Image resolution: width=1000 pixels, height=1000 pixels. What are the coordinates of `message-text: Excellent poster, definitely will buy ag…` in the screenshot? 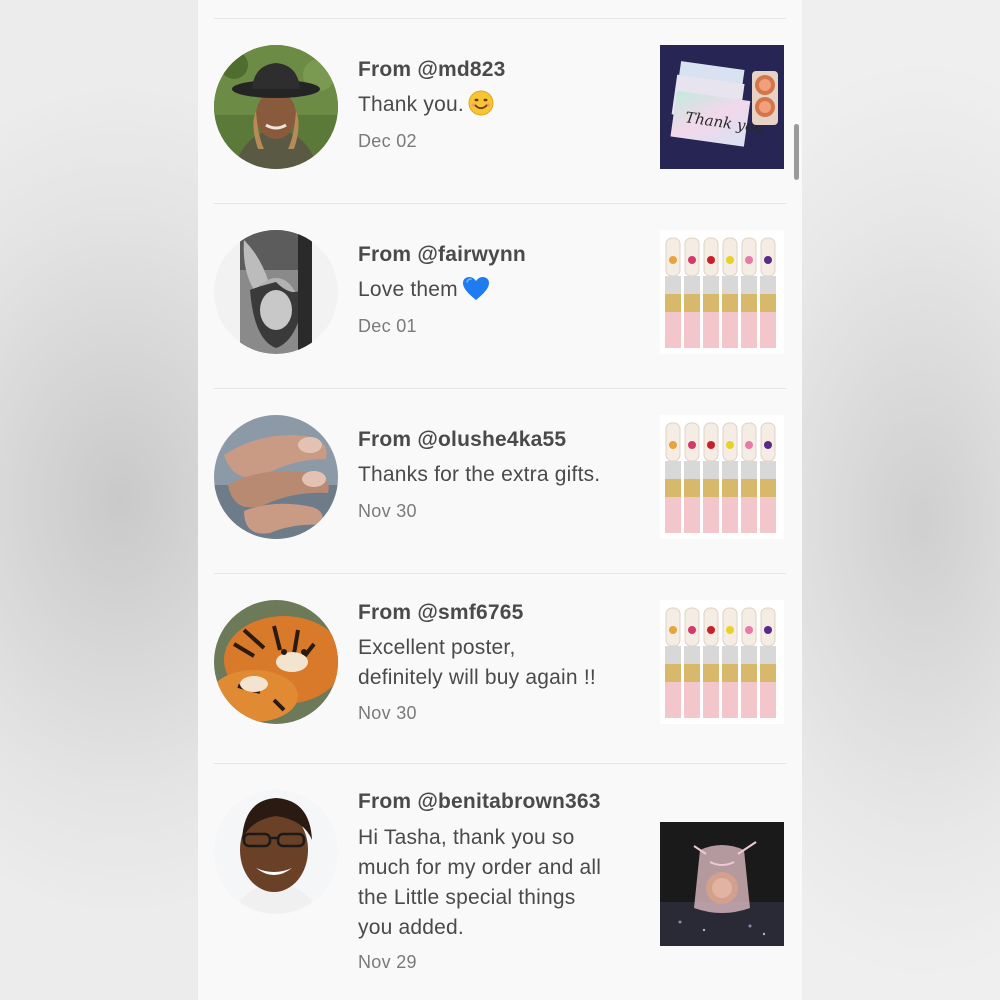 It's located at (503, 663).